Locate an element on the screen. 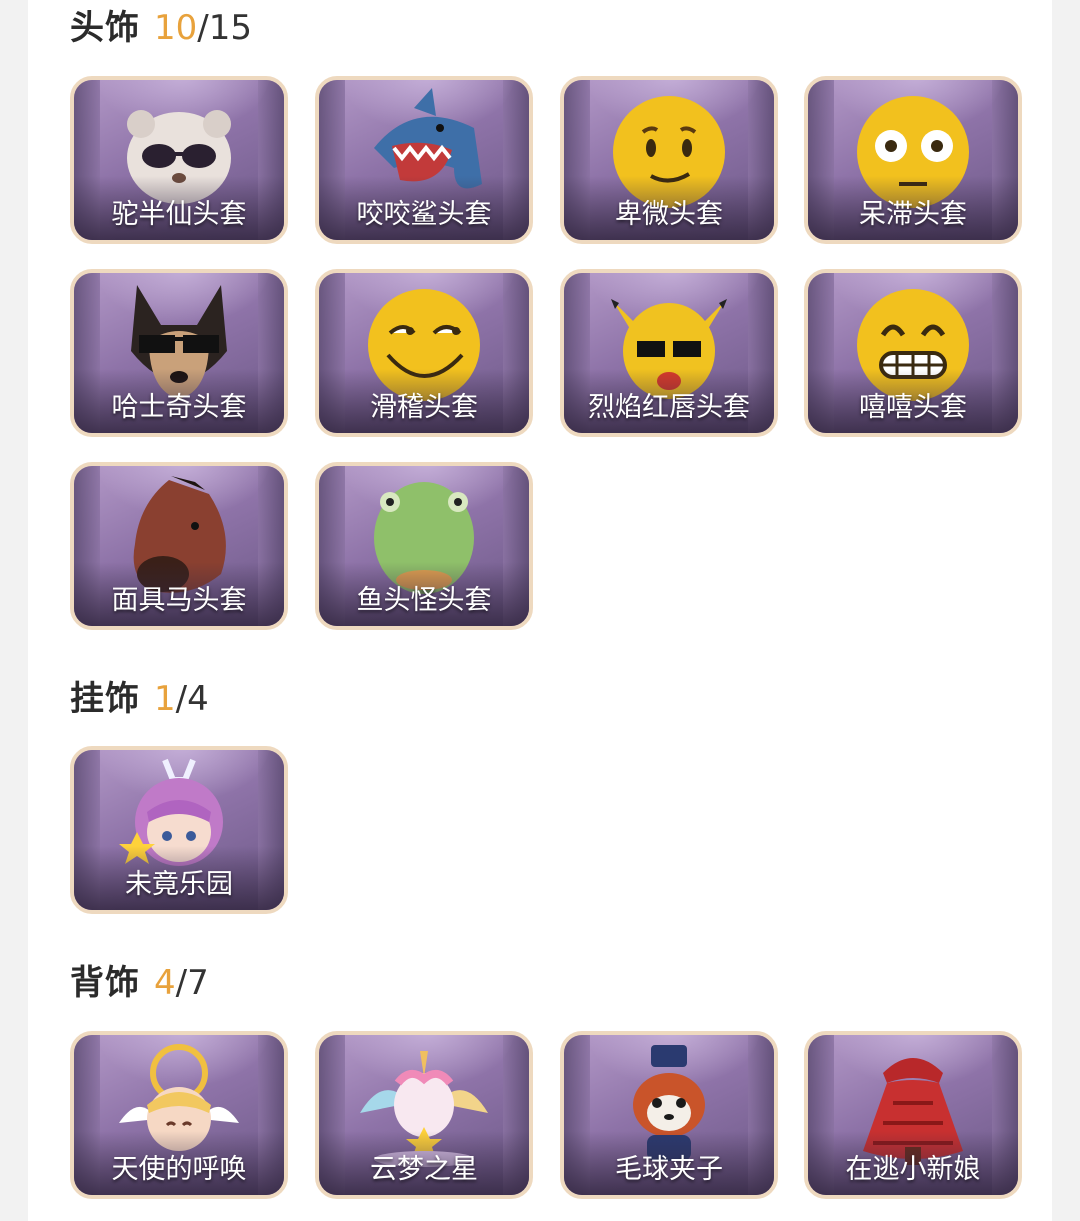  item-card: 面具马头套 is located at coordinates (179, 546).